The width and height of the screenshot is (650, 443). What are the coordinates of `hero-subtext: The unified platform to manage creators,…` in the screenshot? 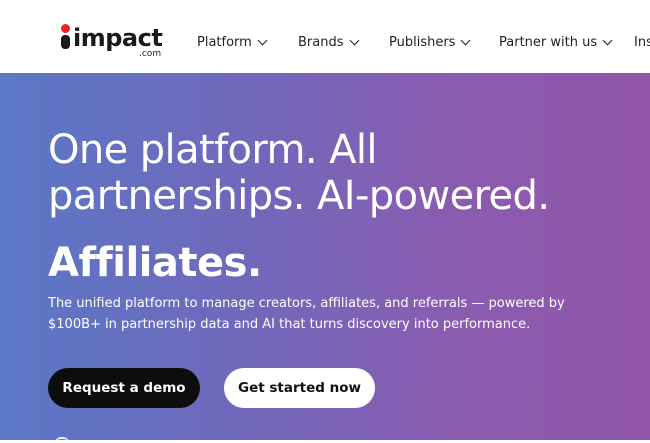 It's located at (306, 314).